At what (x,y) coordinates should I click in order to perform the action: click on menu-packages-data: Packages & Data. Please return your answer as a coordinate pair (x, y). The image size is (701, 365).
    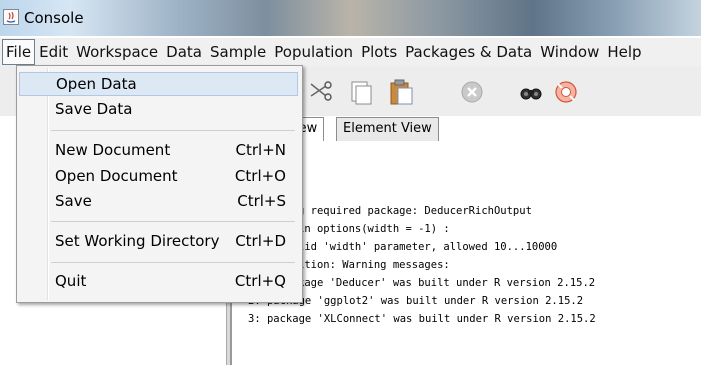
    Looking at the image, I should click on (468, 52).